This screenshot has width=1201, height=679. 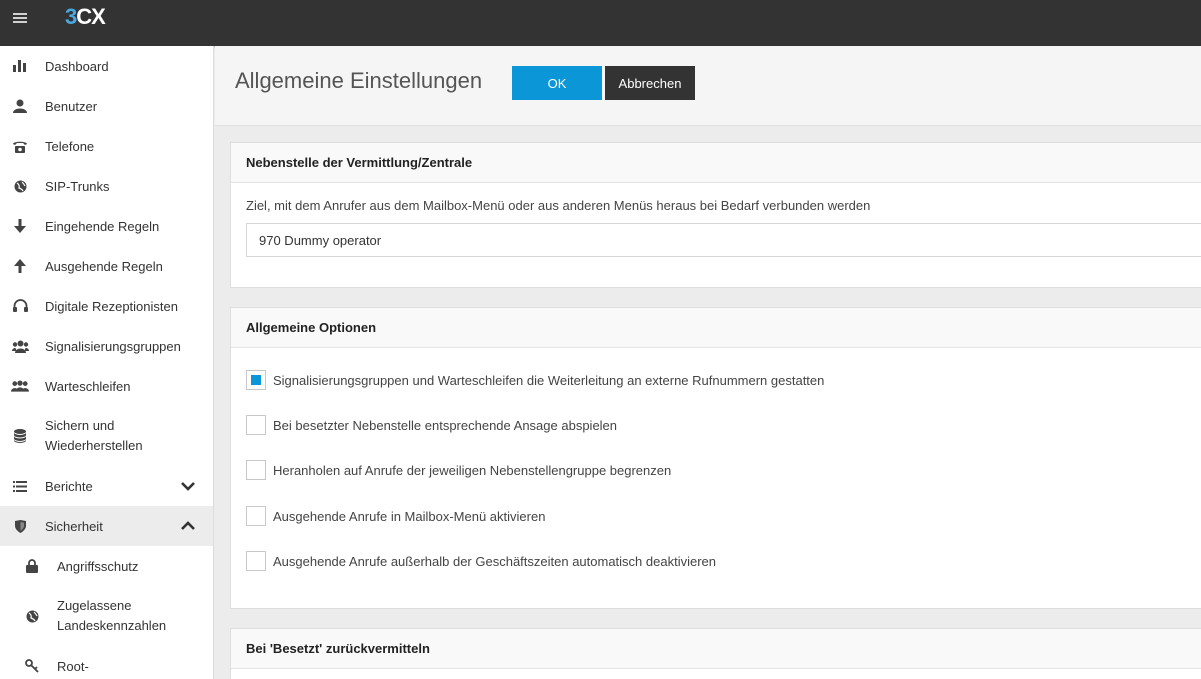 I want to click on queue-icon, so click(x=20, y=386).